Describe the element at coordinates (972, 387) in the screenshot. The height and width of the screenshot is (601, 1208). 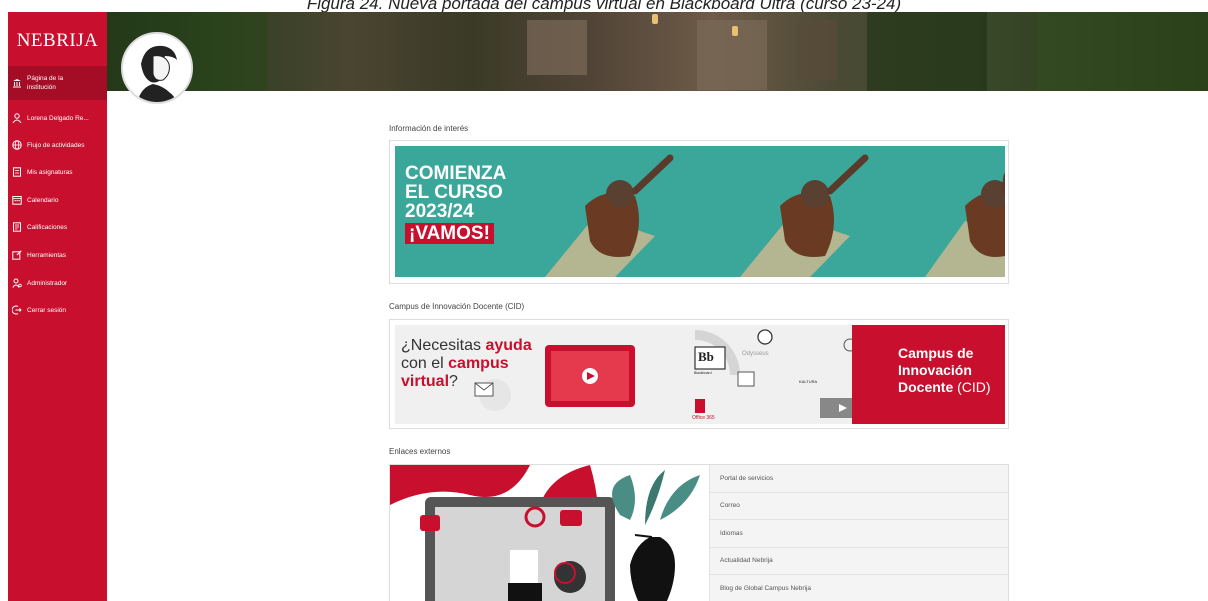
I see `cid-right-line-4: (CID)` at that location.